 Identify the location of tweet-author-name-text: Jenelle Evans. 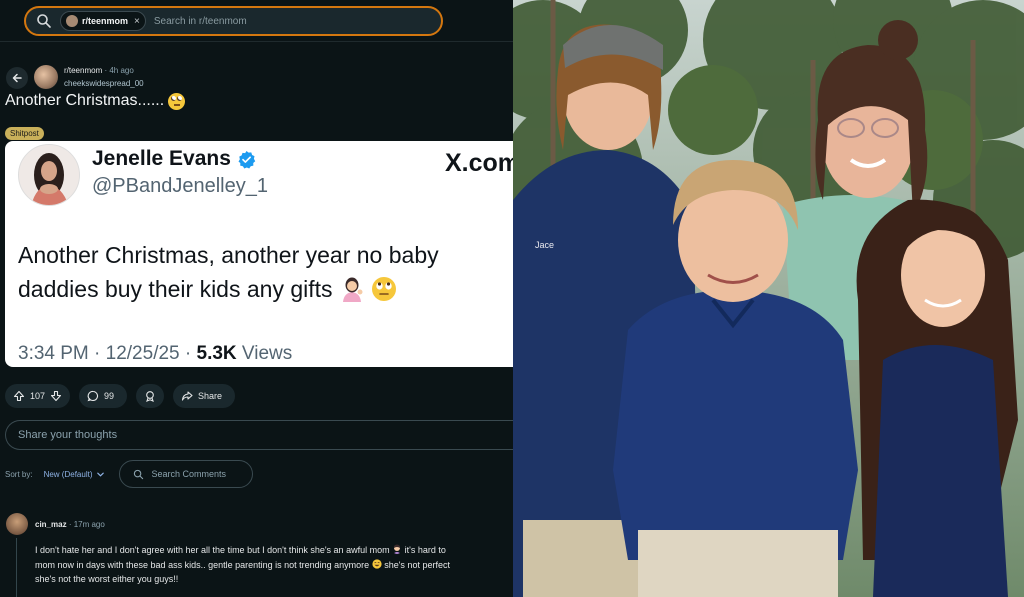
(161, 158).